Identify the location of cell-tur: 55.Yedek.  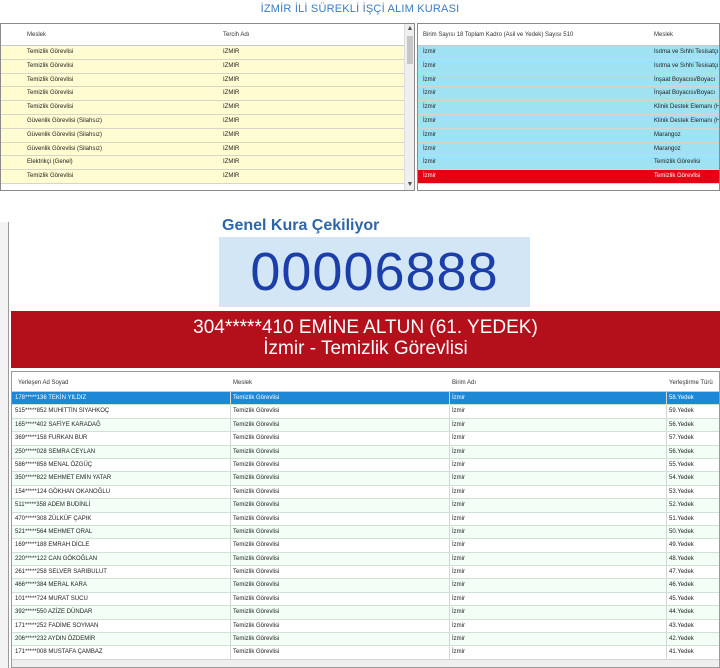
(681, 464).